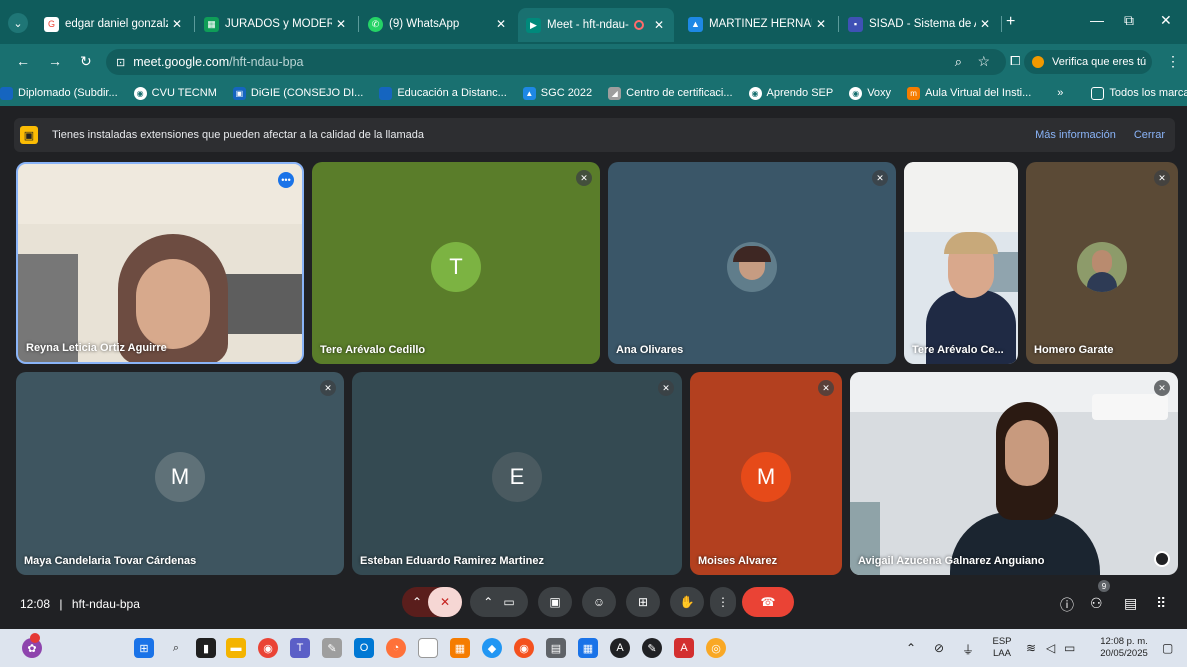 The image size is (1187, 667). What do you see at coordinates (766, 473) in the screenshot?
I see `participant-tile-7: M Moises Alvarez ✕` at bounding box center [766, 473].